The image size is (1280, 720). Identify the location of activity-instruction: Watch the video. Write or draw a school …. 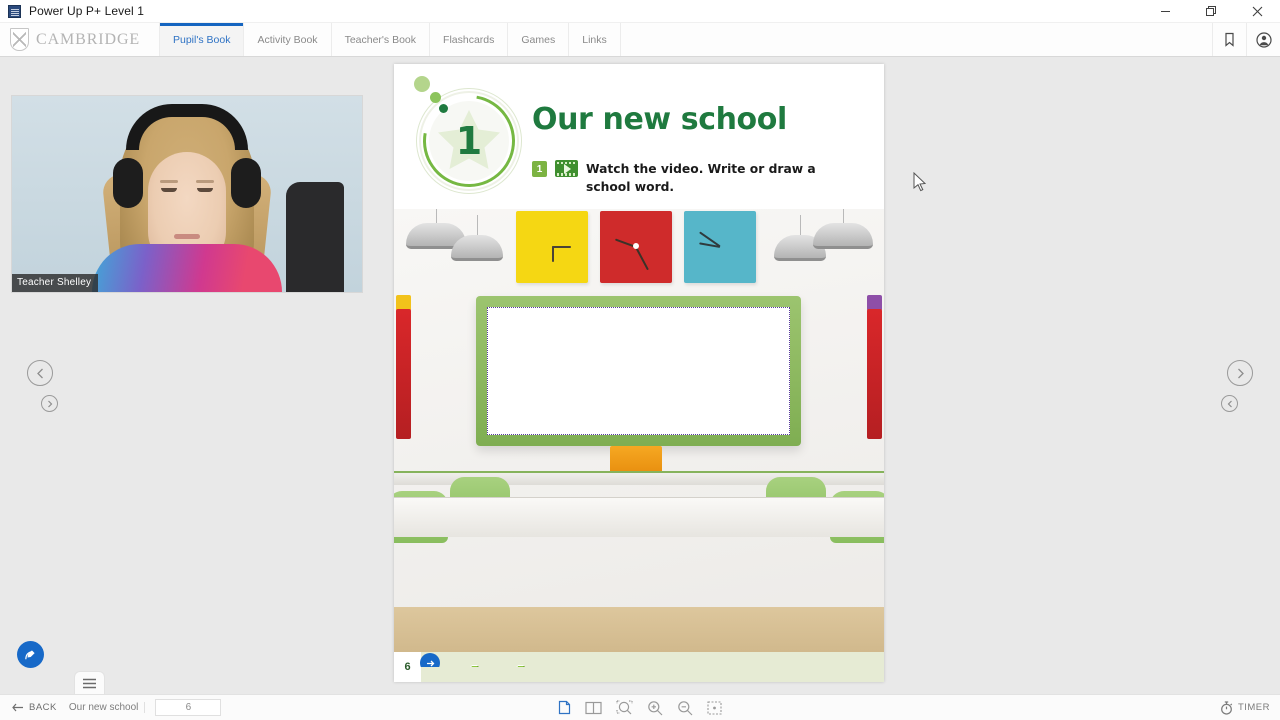
(701, 178).